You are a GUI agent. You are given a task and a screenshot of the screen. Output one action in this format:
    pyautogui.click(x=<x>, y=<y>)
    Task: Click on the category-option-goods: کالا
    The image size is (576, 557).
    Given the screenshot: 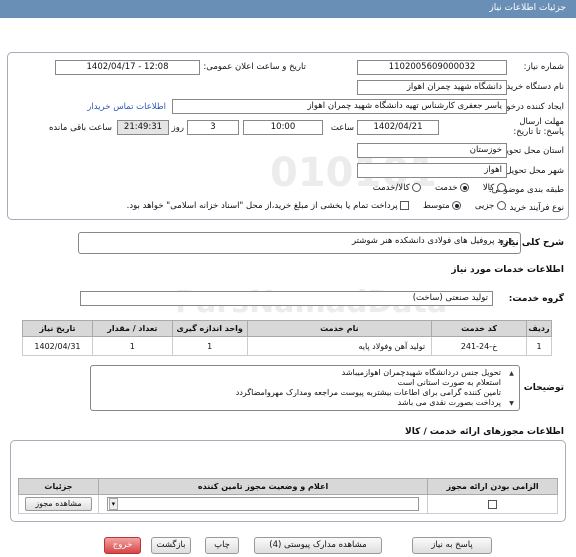 What is the action you would take?
    pyautogui.click(x=494, y=188)
    